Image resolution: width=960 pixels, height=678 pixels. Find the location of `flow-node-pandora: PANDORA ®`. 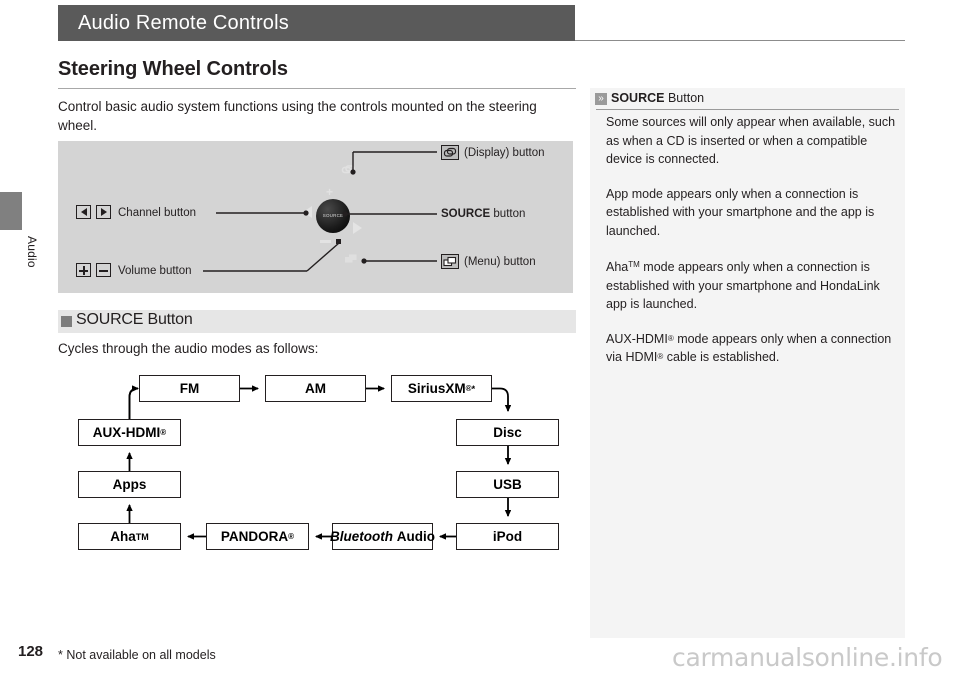

flow-node-pandora: PANDORA ® is located at coordinates (257, 536).